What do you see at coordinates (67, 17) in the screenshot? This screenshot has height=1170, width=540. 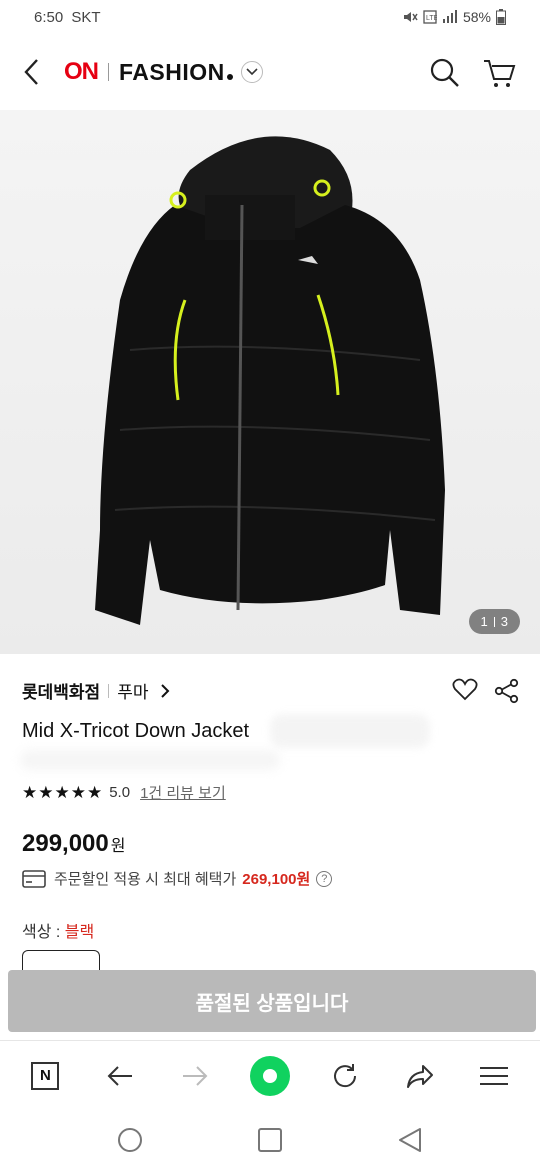 I see `status-left: 6:50 SKT` at bounding box center [67, 17].